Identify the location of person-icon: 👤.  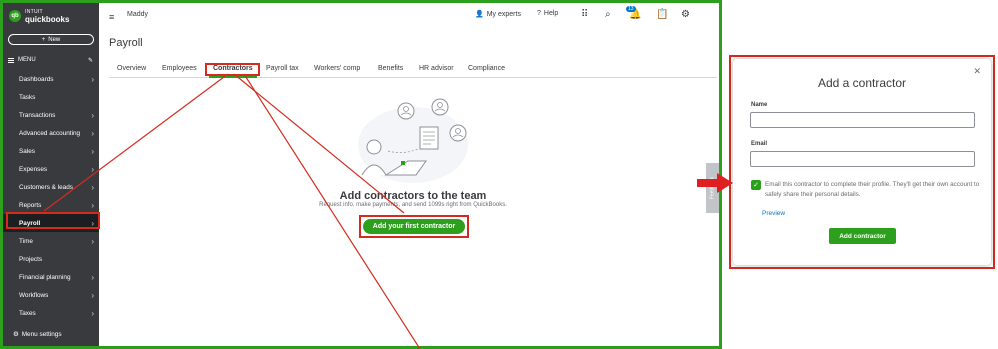
(479, 14).